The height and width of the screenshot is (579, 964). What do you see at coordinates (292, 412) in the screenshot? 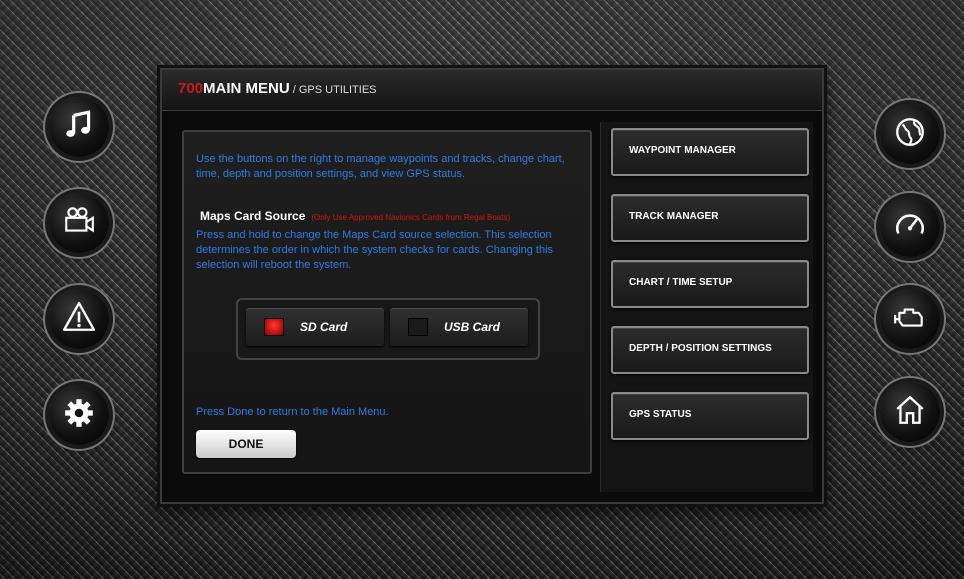
I see `done-prompt: Press Done to return to the Main Menu.` at bounding box center [292, 412].